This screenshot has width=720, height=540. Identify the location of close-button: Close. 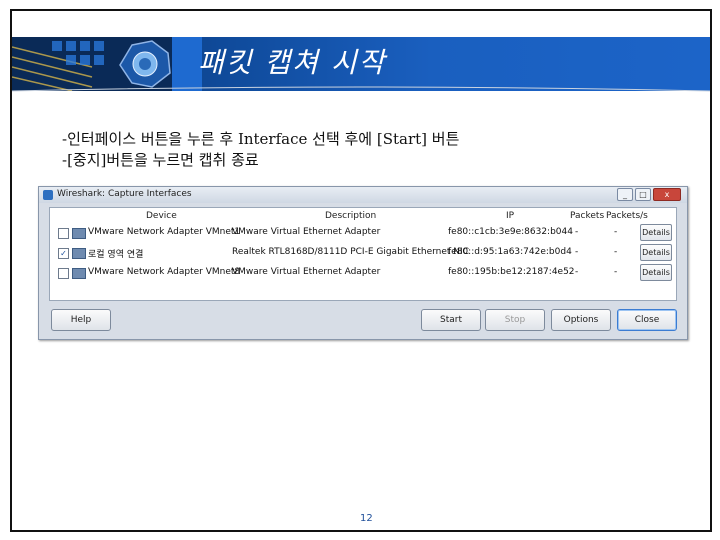
(647, 320).